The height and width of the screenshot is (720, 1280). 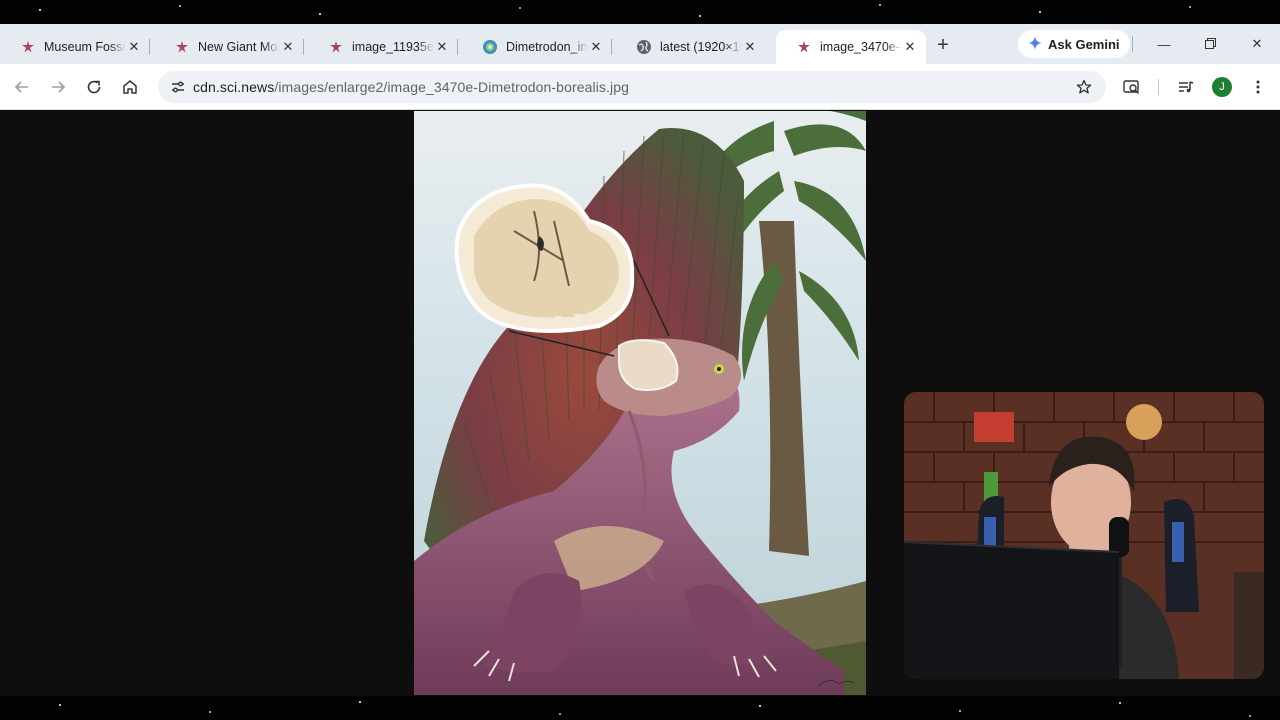 What do you see at coordinates (234, 87) in the screenshot?
I see `url-host: cdn.sci.news` at bounding box center [234, 87].